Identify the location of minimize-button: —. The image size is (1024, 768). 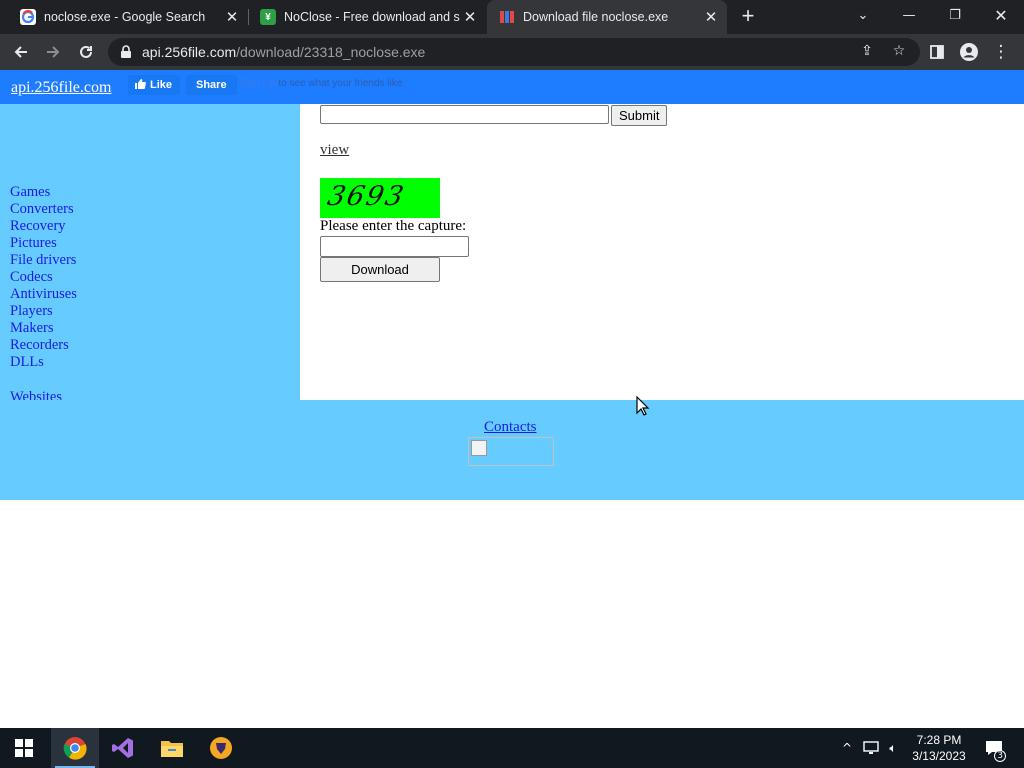
(909, 15).